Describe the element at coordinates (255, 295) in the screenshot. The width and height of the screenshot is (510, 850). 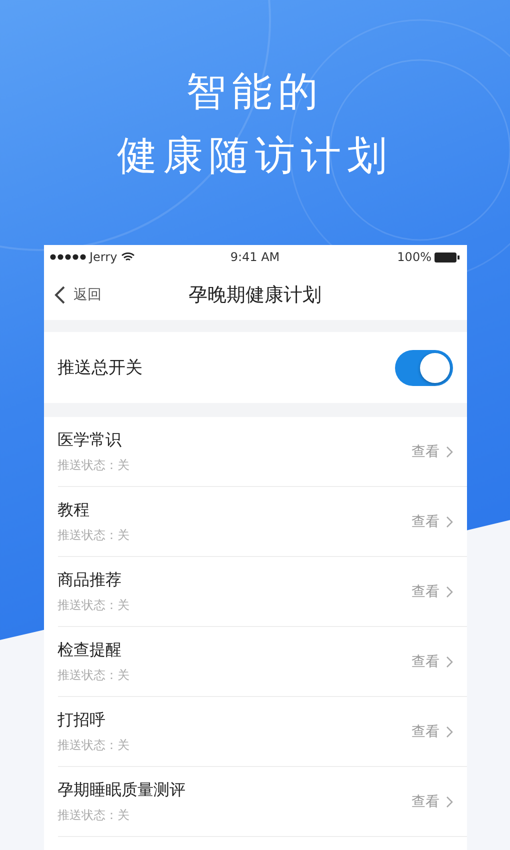
I see `page-title: 孕晚期健康计划` at that location.